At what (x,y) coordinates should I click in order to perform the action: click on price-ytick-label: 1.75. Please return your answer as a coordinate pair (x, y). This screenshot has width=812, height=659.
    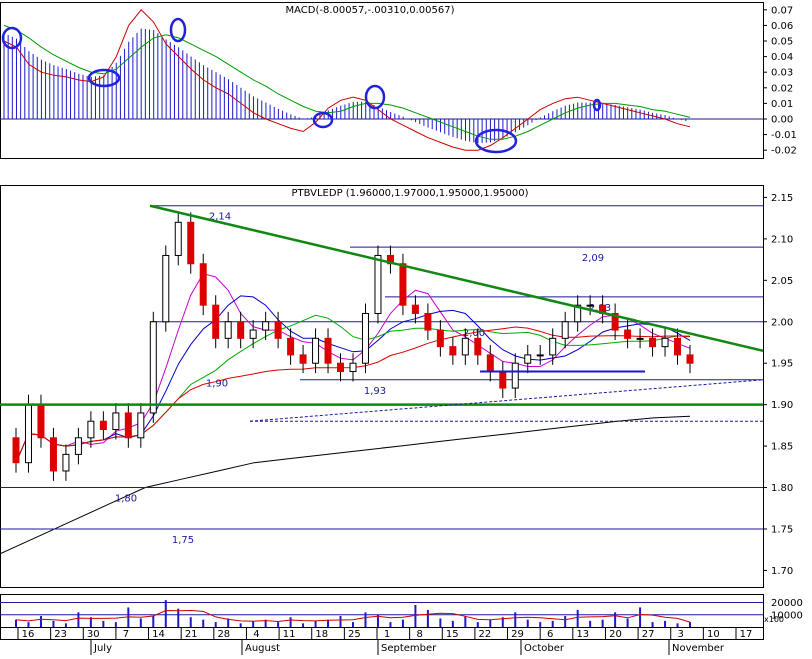
    Looking at the image, I should click on (782, 529).